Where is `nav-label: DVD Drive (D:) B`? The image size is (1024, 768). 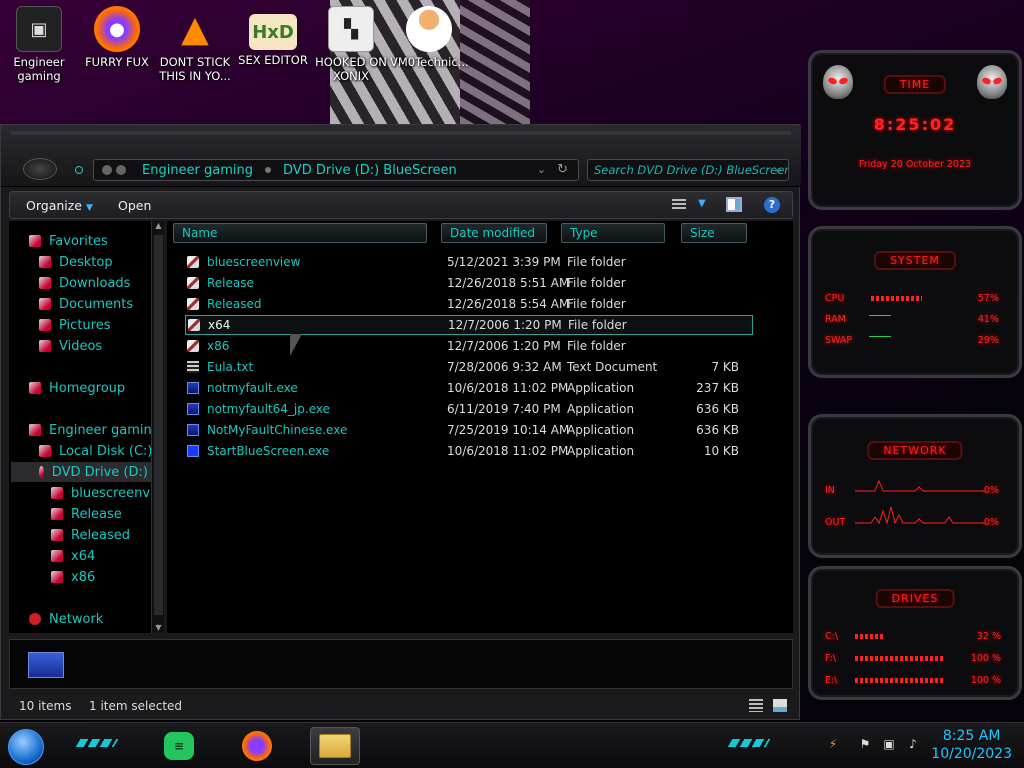 nav-label: DVD Drive (D:) B is located at coordinates (106, 472).